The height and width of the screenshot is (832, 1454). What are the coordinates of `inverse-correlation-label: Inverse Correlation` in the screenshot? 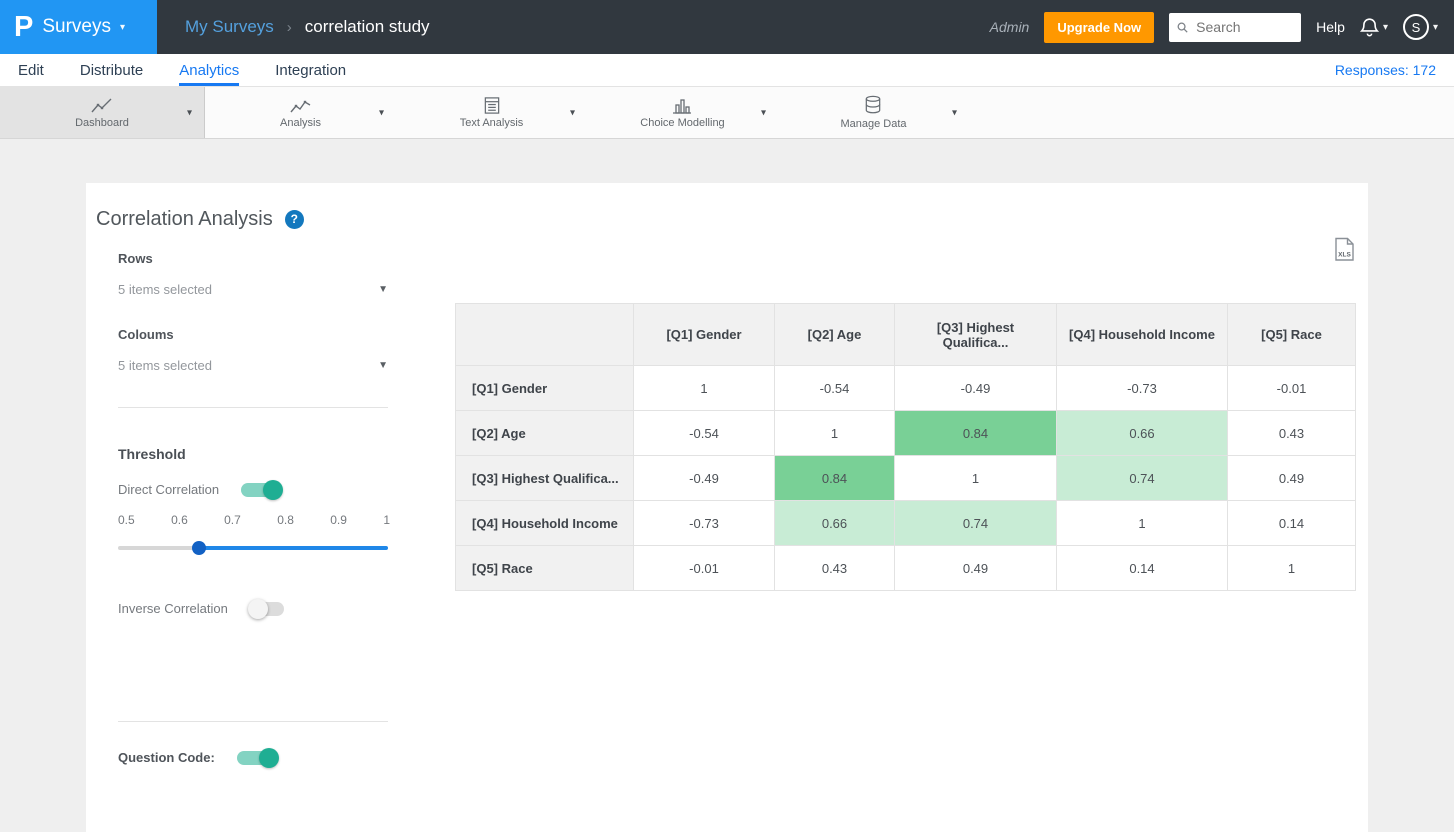 It's located at (173, 608).